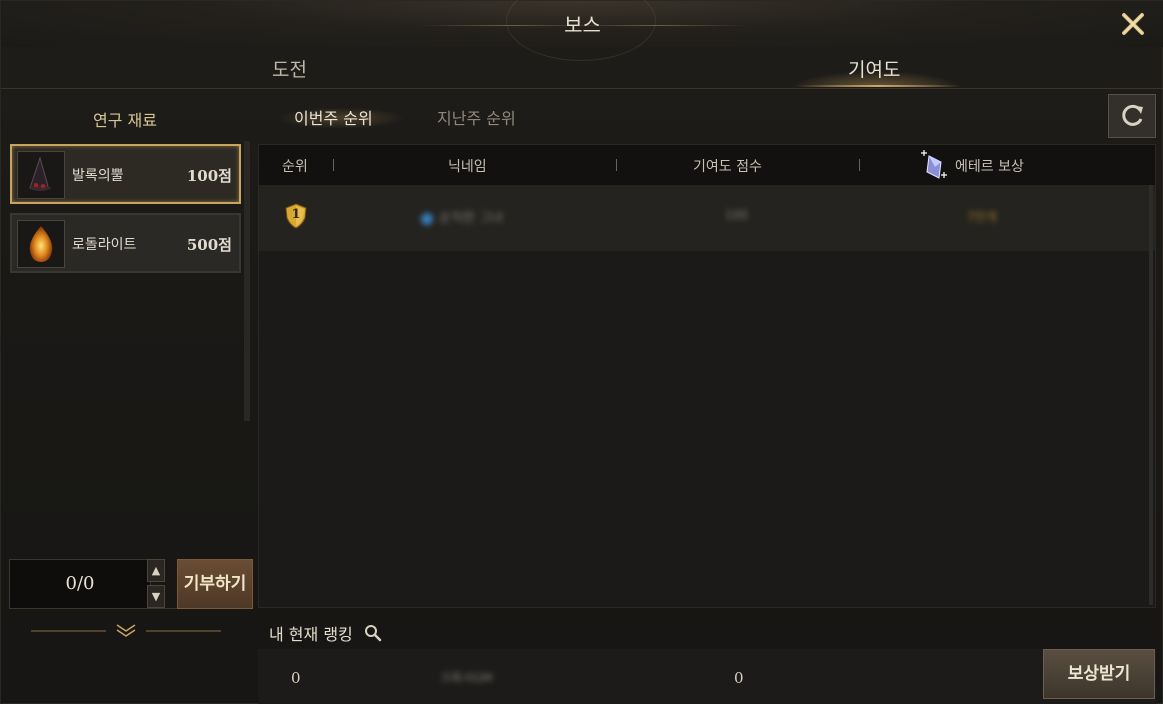 This screenshot has height=704, width=1163. I want to click on quantity-input: 0/0, so click(80, 584).